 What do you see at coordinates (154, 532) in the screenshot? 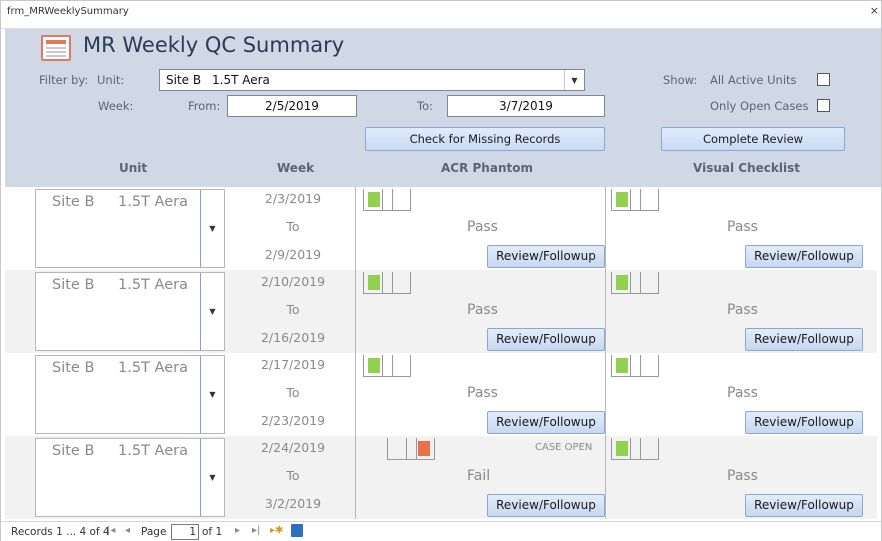
I see `page-label: Page` at bounding box center [154, 532].